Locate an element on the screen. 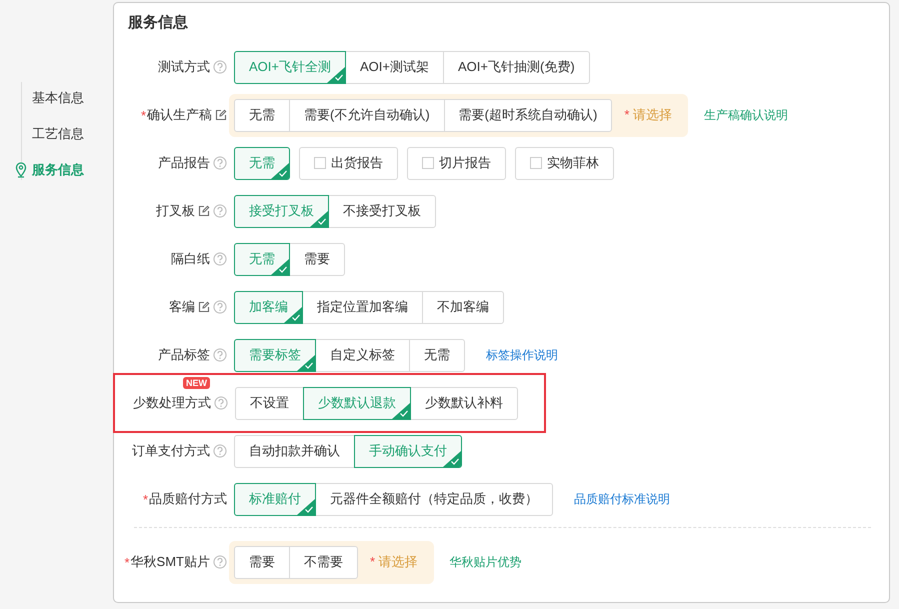  option-button: 不需要 is located at coordinates (323, 562).